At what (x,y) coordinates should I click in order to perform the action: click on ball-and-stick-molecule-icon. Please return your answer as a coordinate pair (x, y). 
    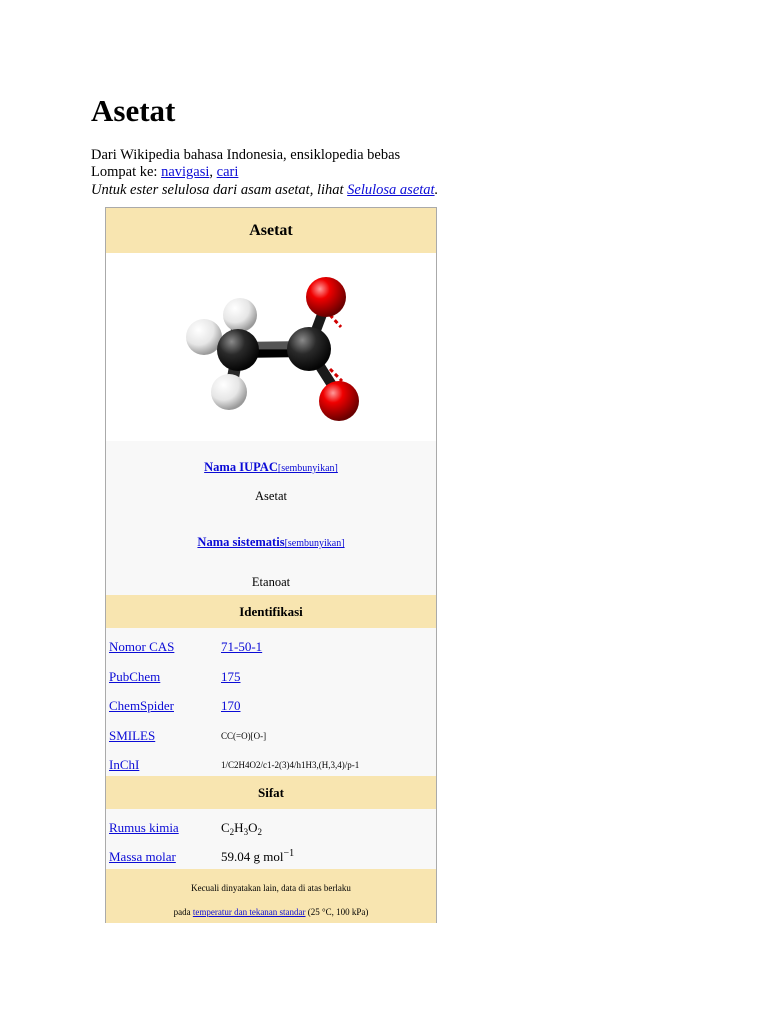
    Looking at the image, I should click on (272, 349).